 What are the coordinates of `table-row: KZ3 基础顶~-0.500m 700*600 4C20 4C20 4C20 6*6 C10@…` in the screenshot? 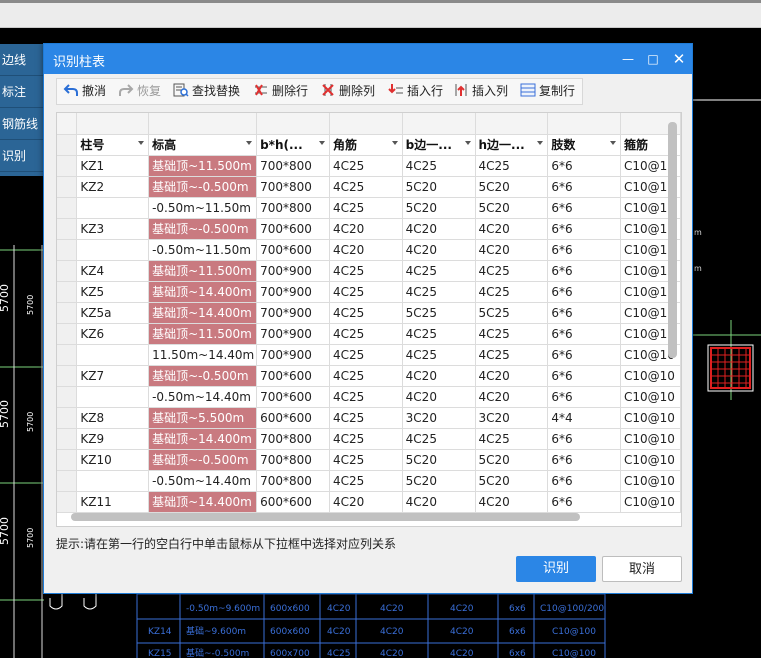 It's located at (369, 229).